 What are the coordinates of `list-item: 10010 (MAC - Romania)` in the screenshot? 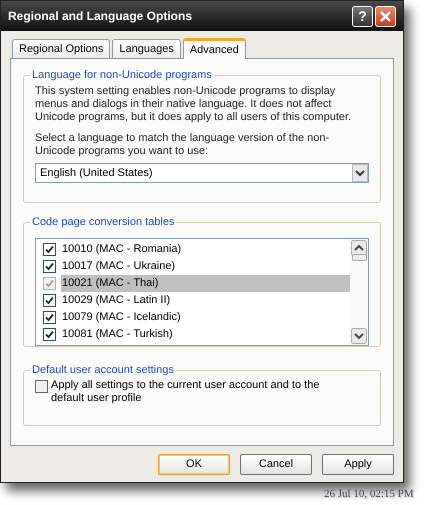 It's located at (193, 249).